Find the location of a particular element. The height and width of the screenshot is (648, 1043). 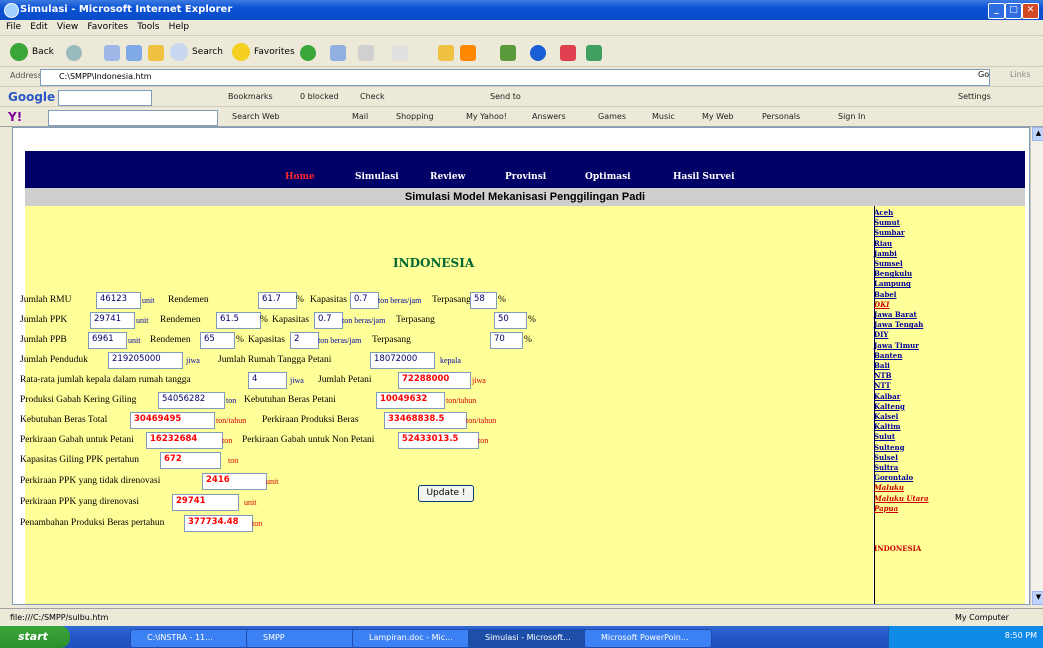

refresh-icon is located at coordinates (134, 53).